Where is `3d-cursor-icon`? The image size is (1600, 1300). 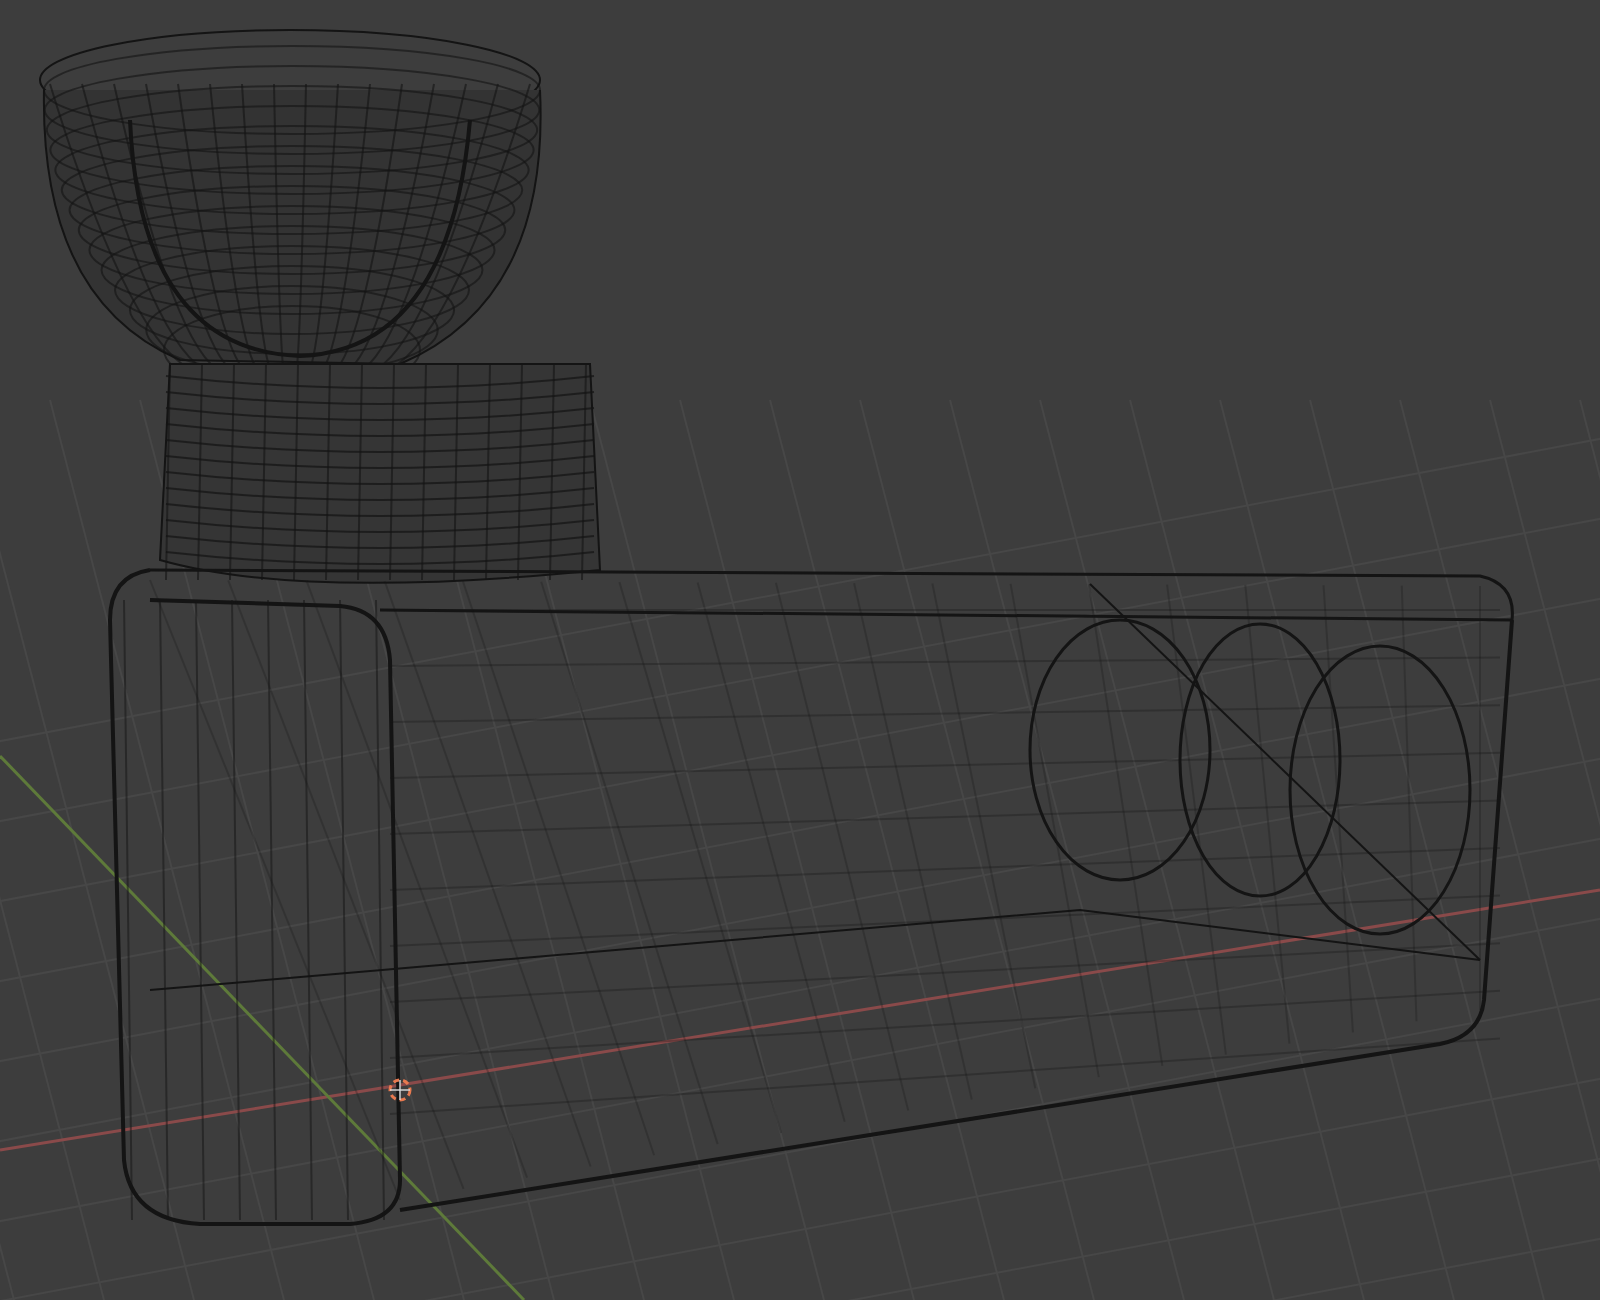
3d-cursor-icon is located at coordinates (400, 1090).